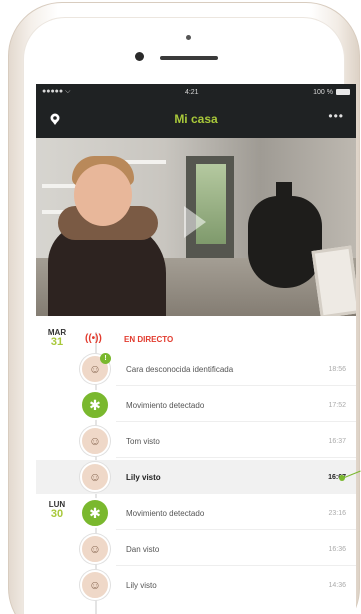 This screenshot has width=361, height=614. Describe the element at coordinates (196, 339) in the screenshot. I see `live-row: ((•)) EN DIRECTO` at that location.